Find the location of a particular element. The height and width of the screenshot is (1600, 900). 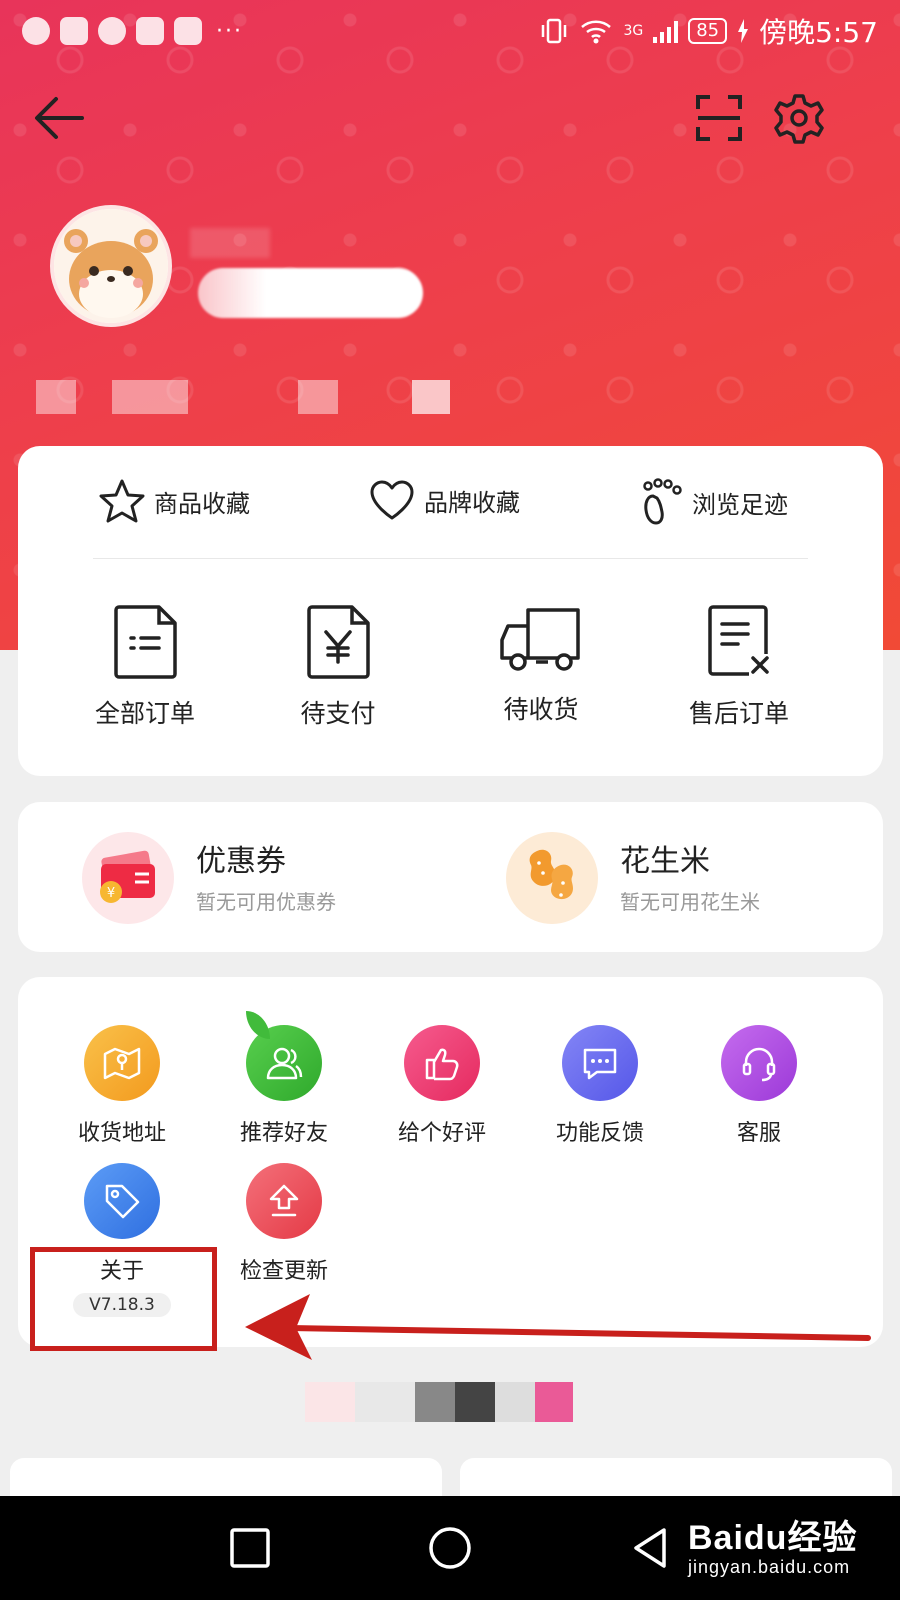

status-indicators: 3G 85 傍晚5:57 is located at coordinates (708, 31).